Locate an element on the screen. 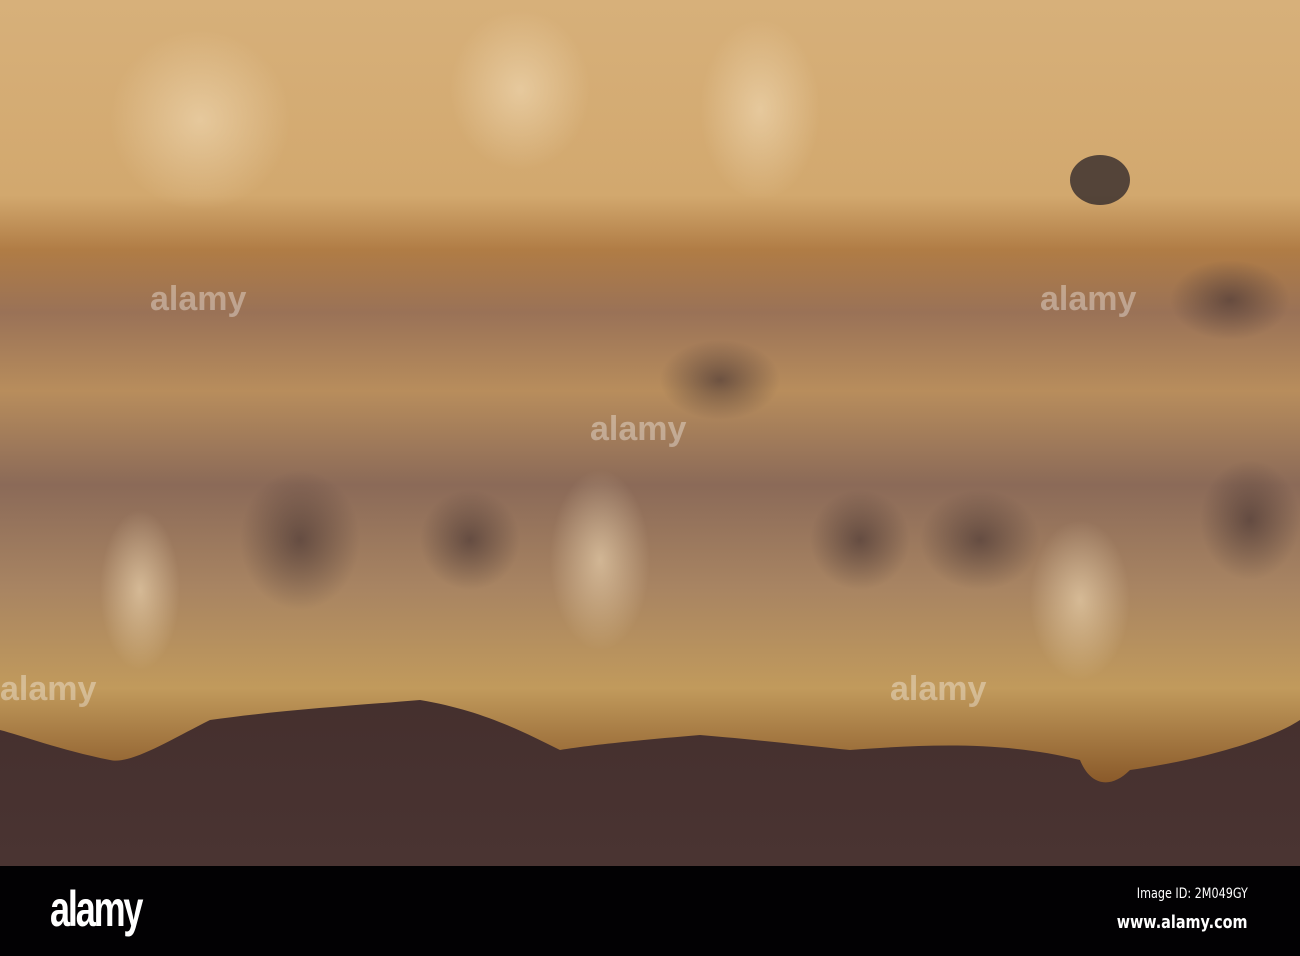 The image size is (1300, 956). footer-bar: alamy Image ID: 2M049GY www.alamy.com is located at coordinates (650, 911).